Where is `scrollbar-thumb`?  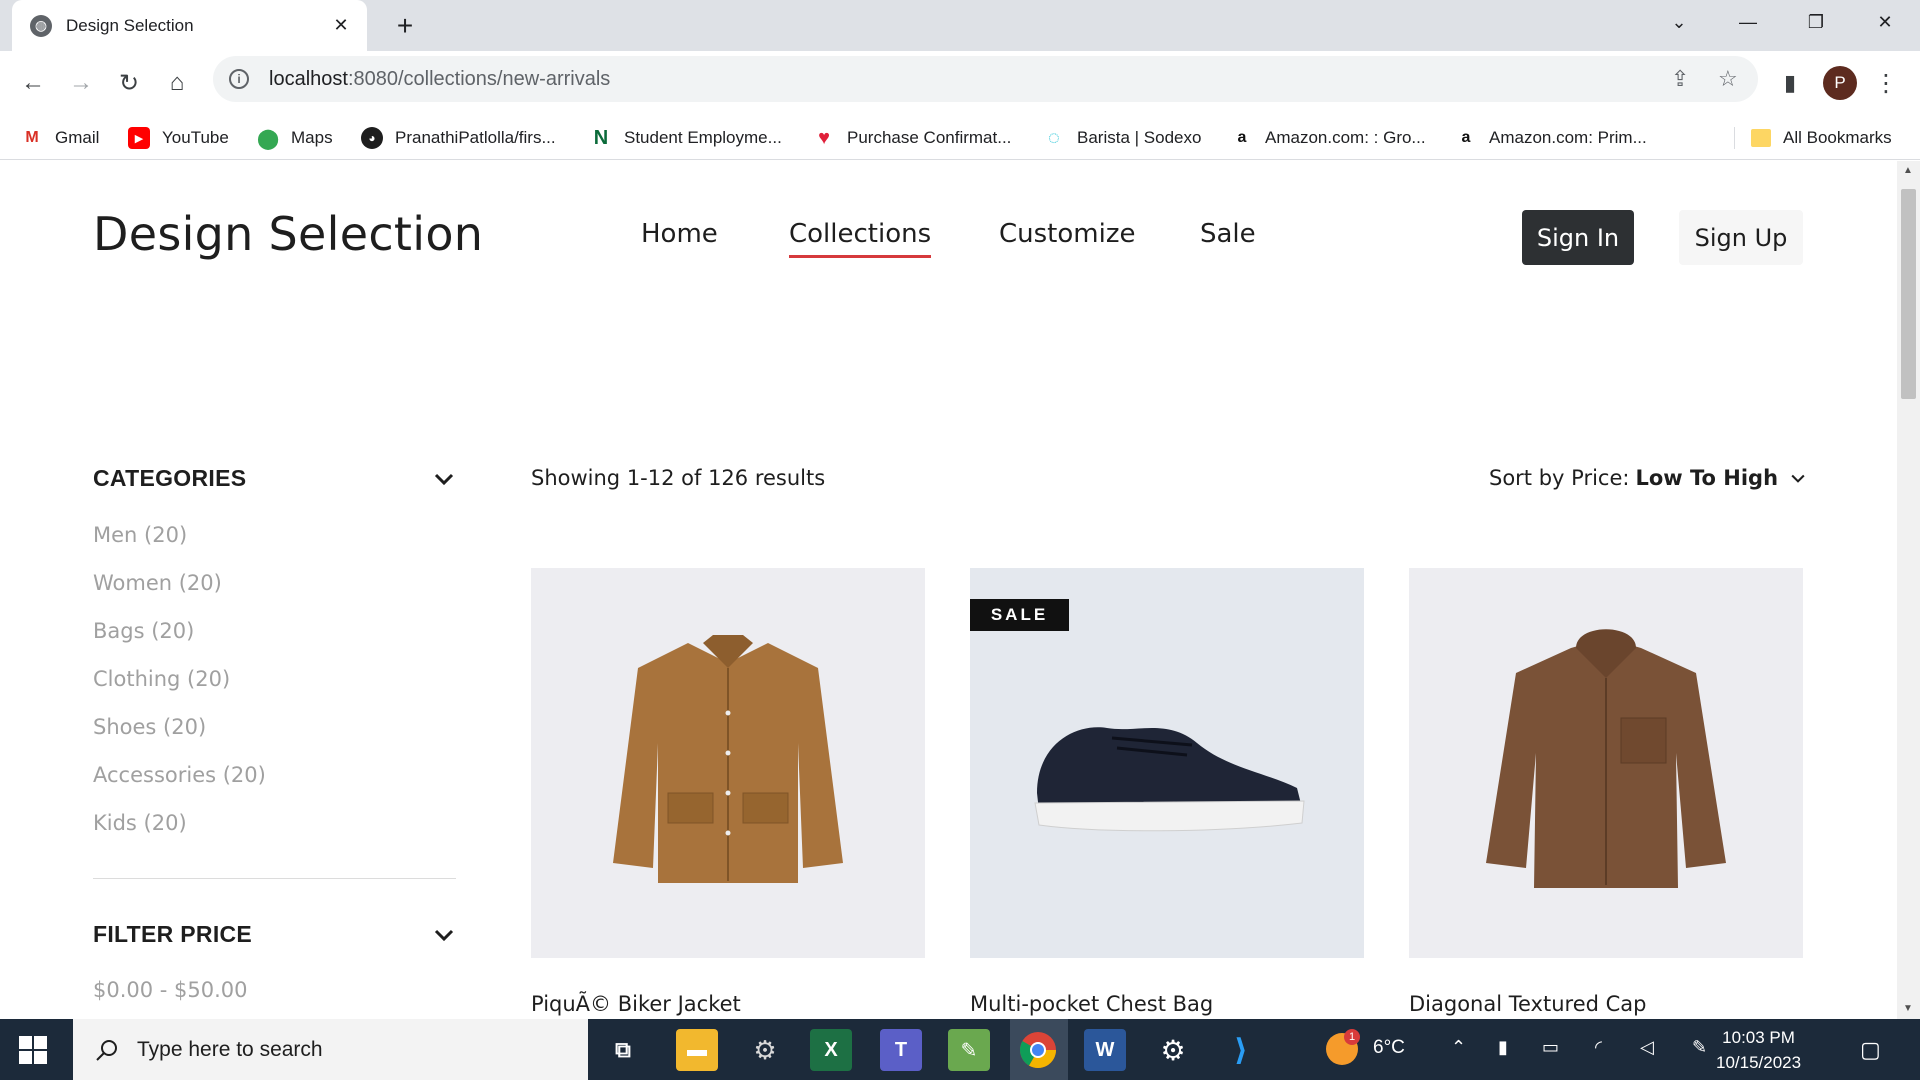
scrollbar-thumb is located at coordinates (1908, 294).